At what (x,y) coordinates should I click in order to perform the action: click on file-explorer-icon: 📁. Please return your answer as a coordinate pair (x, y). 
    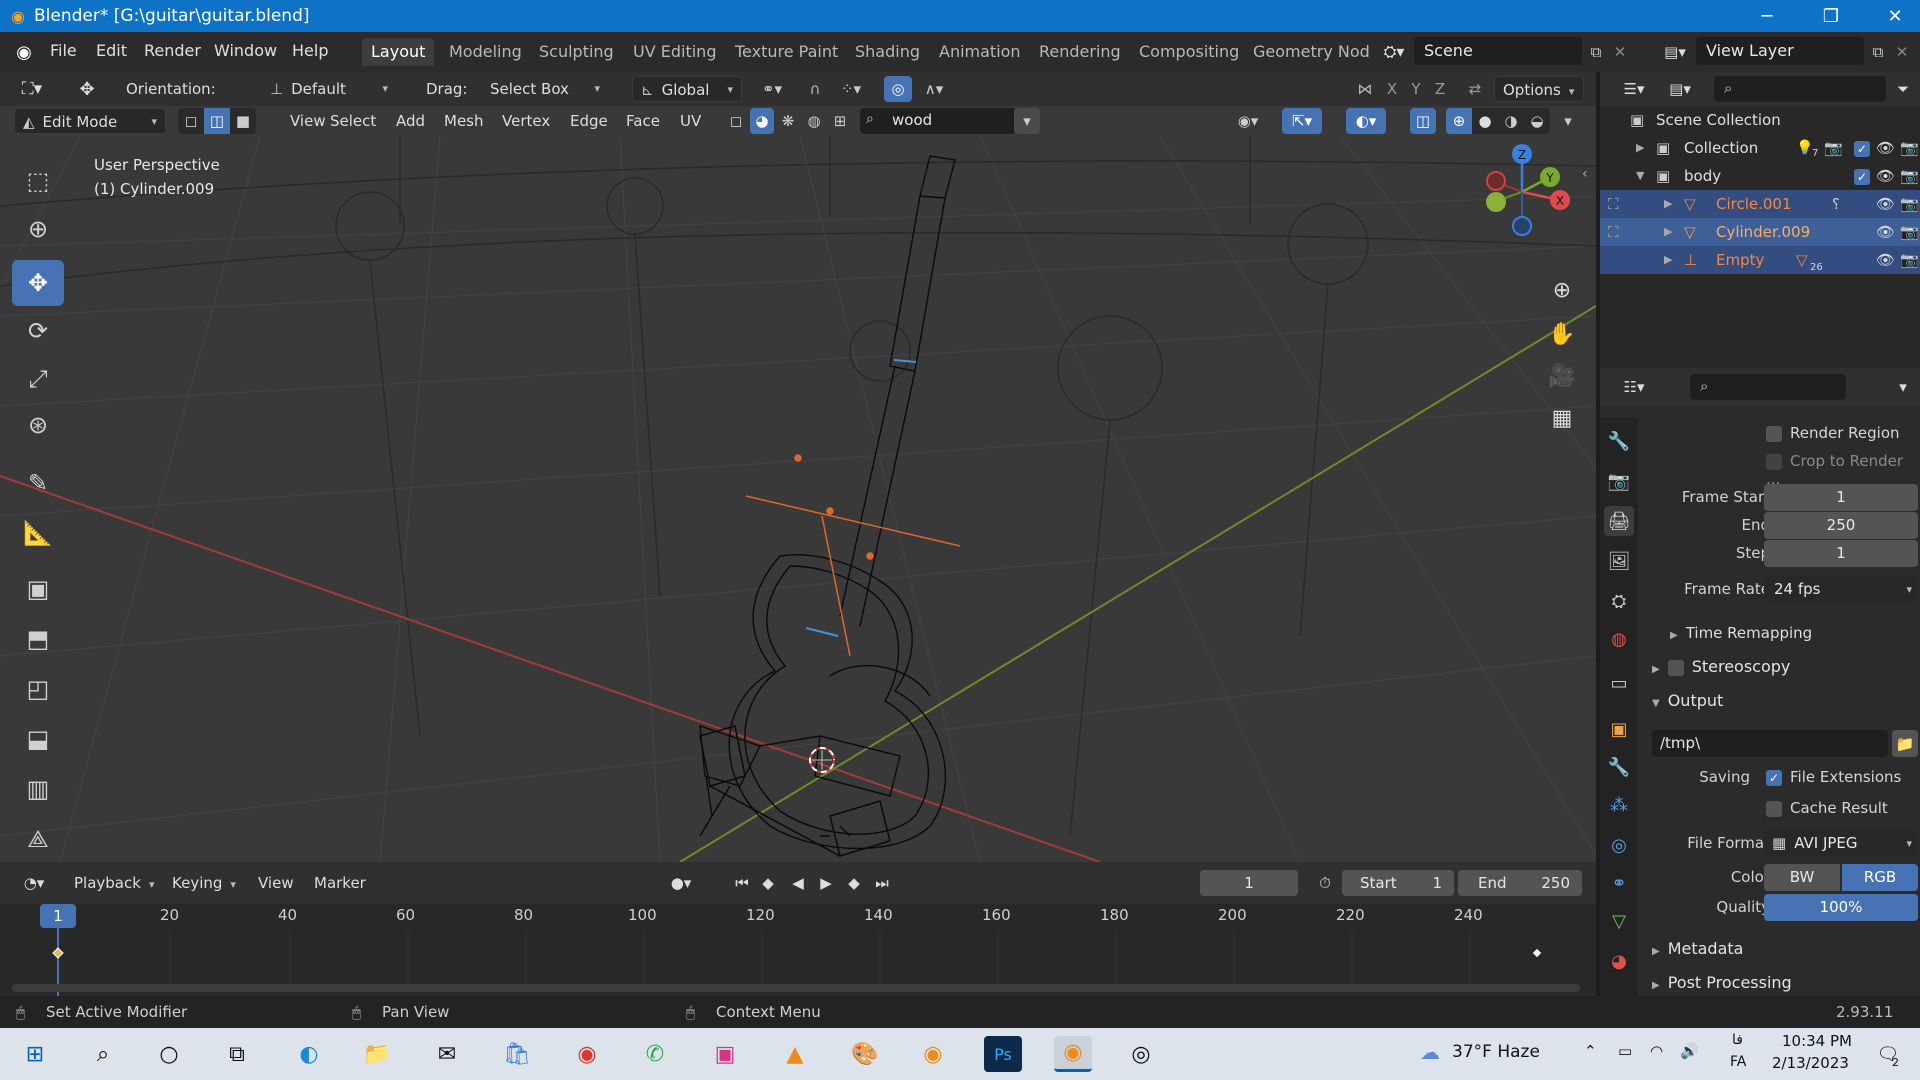
    Looking at the image, I should click on (377, 1054).